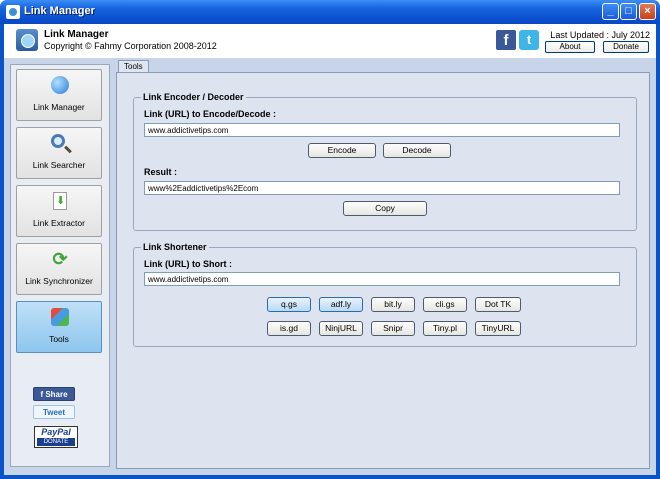 The width and height of the screenshot is (660, 479). What do you see at coordinates (59, 339) in the screenshot?
I see `sidebar-item-label: Tools` at bounding box center [59, 339].